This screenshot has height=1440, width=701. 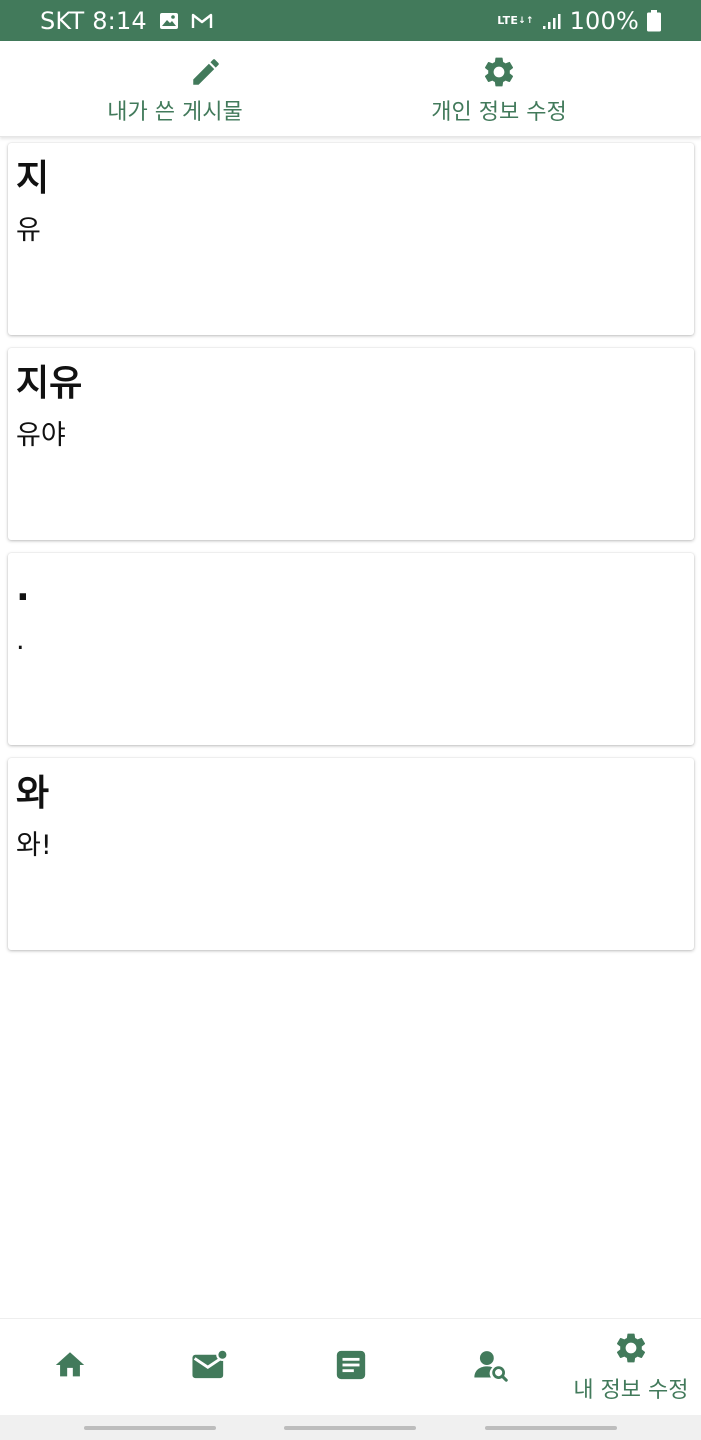 I want to click on system-home-handle, so click(x=350, y=1427).